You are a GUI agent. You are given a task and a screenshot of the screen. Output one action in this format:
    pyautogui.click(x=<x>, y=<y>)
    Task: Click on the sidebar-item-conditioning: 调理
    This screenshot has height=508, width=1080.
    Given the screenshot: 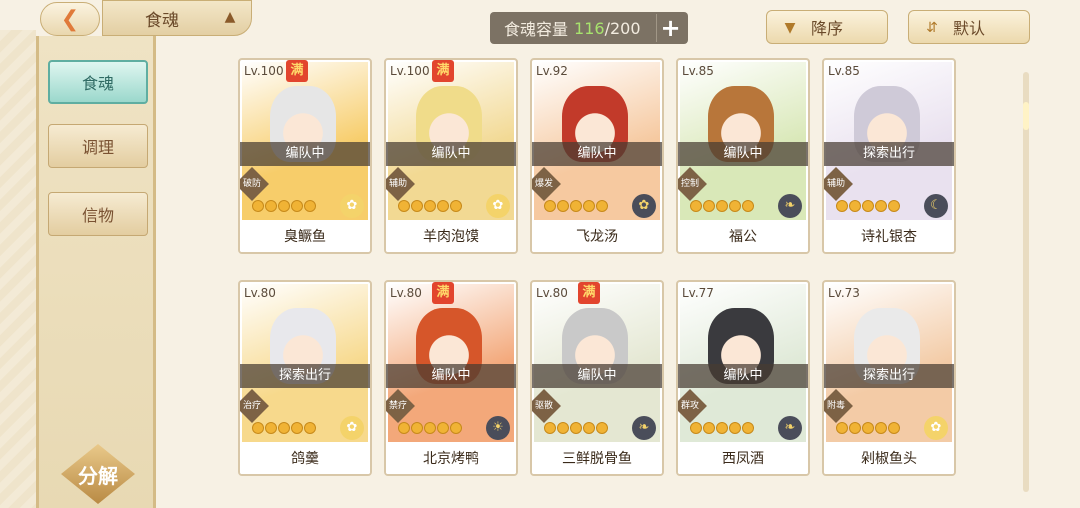 What is the action you would take?
    pyautogui.click(x=98, y=146)
    